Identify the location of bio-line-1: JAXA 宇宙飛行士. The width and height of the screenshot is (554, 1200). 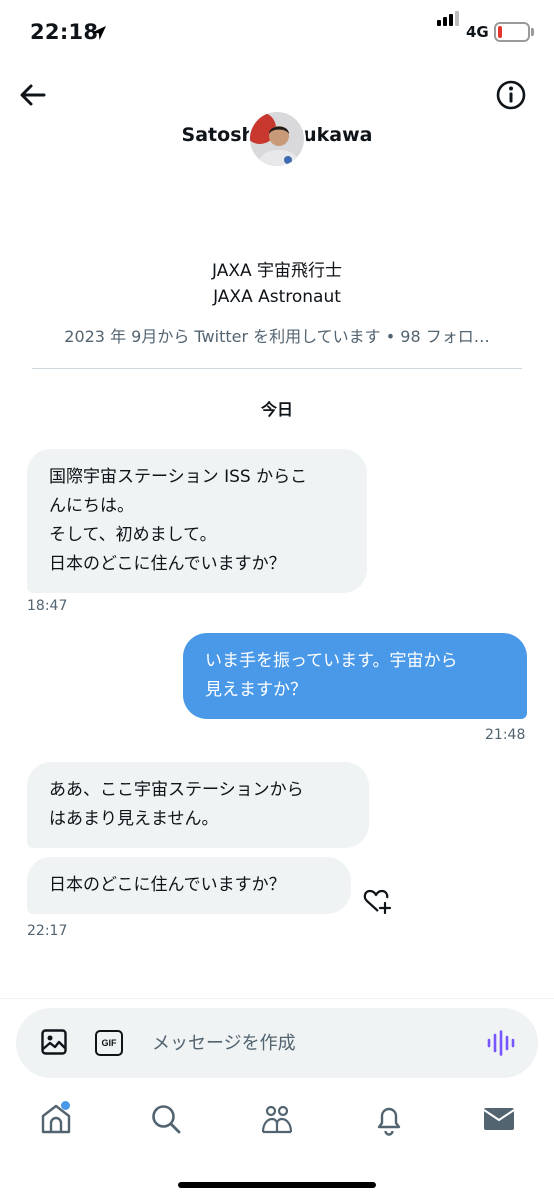
(277, 271).